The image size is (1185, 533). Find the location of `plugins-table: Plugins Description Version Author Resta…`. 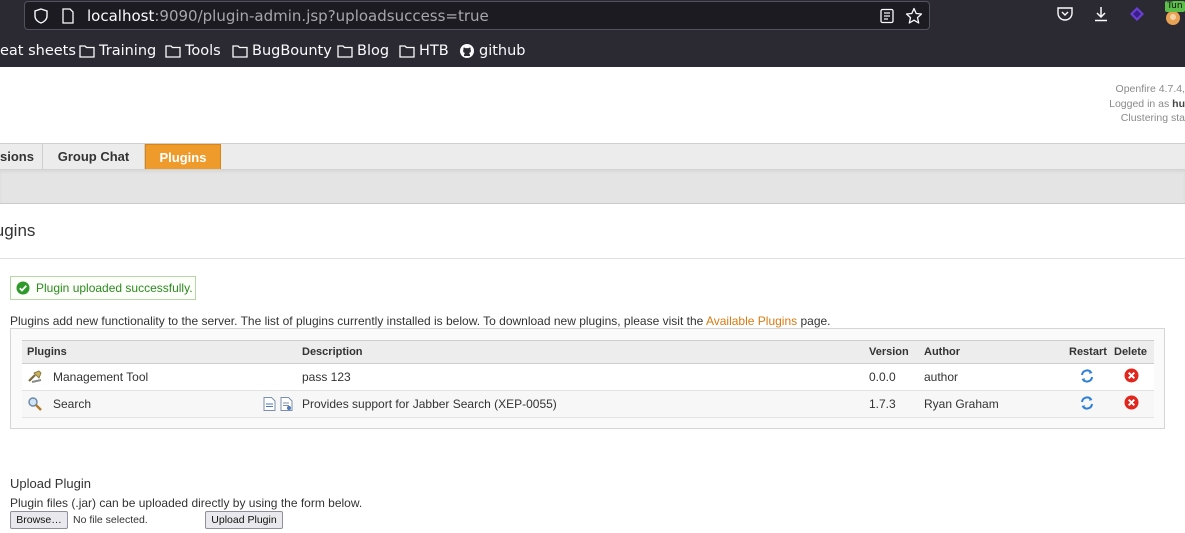

plugins-table: Plugins Description Version Author Resta… is located at coordinates (588, 379).